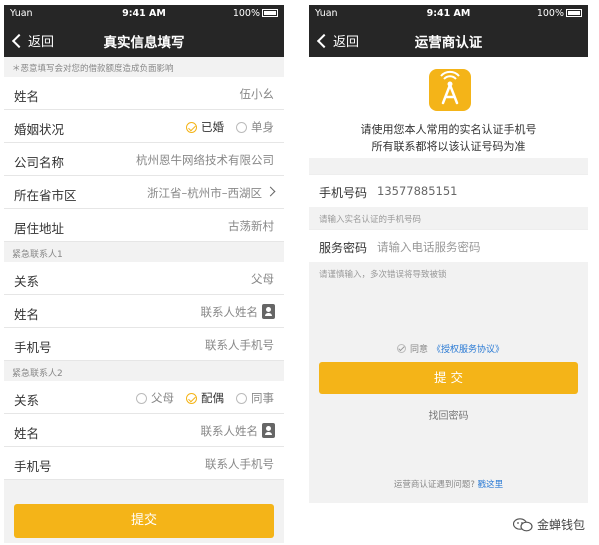 This screenshot has height=545, width=599. Describe the element at coordinates (39, 129) in the screenshot. I see `field-label: 婚姻状况` at that location.